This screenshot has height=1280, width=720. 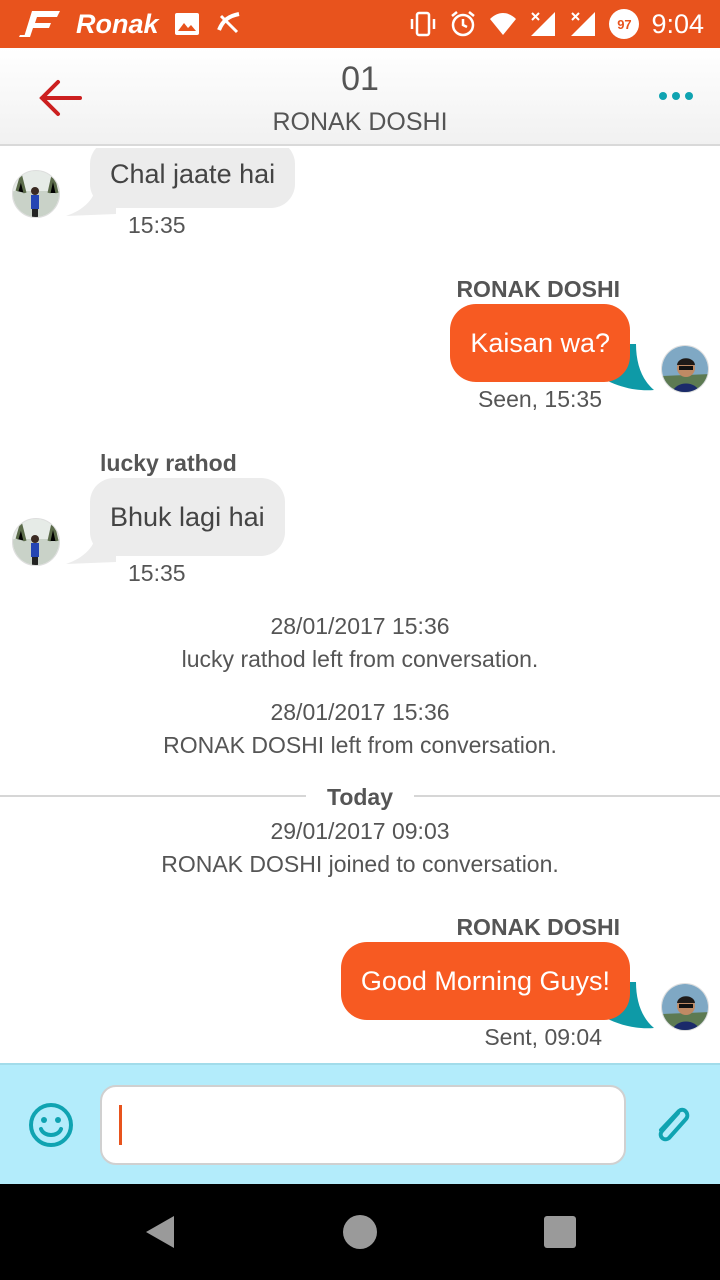 I want to click on message-bubble: Good Morning Guys!, so click(x=485, y=981).